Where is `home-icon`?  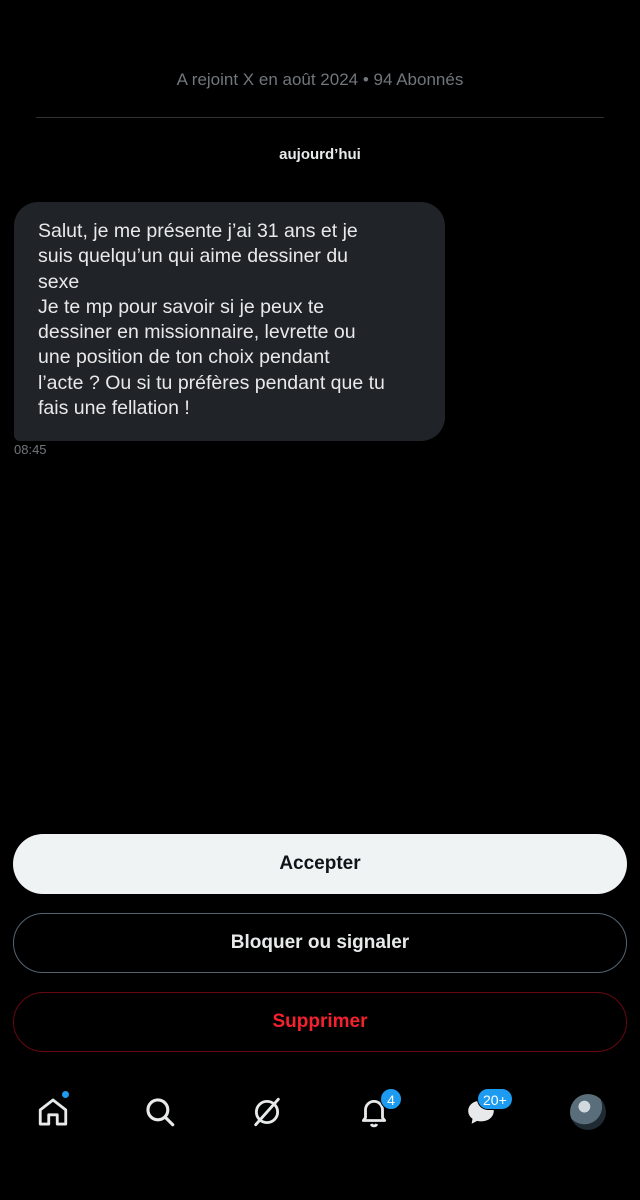 home-icon is located at coordinates (53, 1112).